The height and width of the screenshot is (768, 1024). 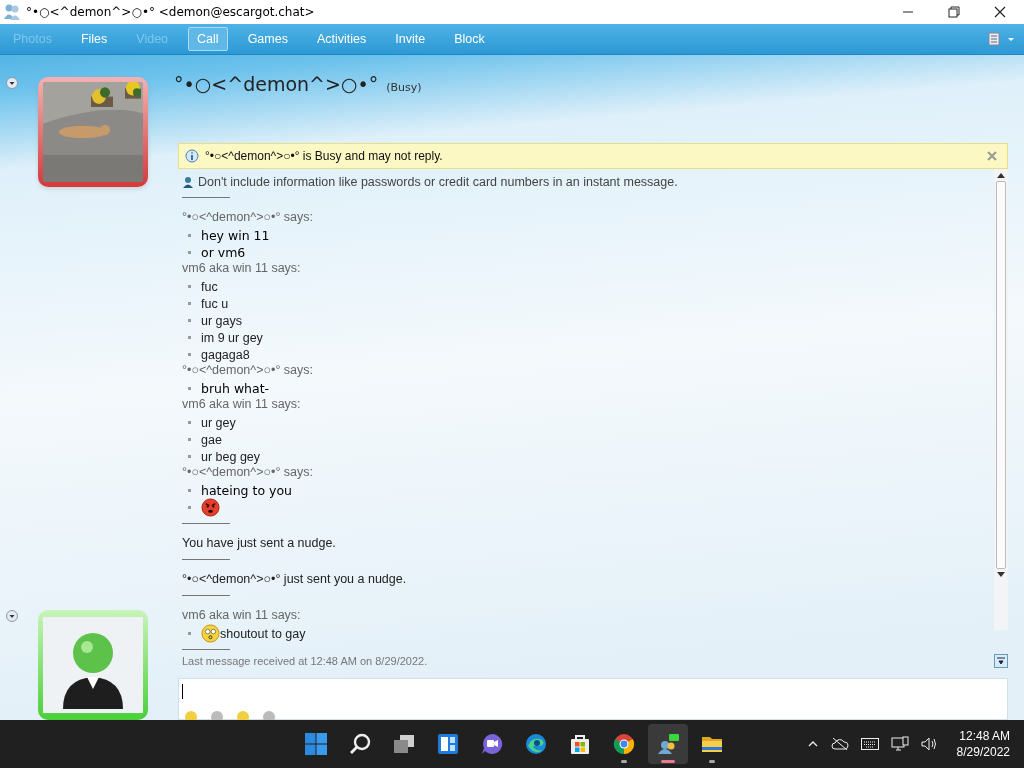 I want to click on person-icon, so click(x=188, y=182).